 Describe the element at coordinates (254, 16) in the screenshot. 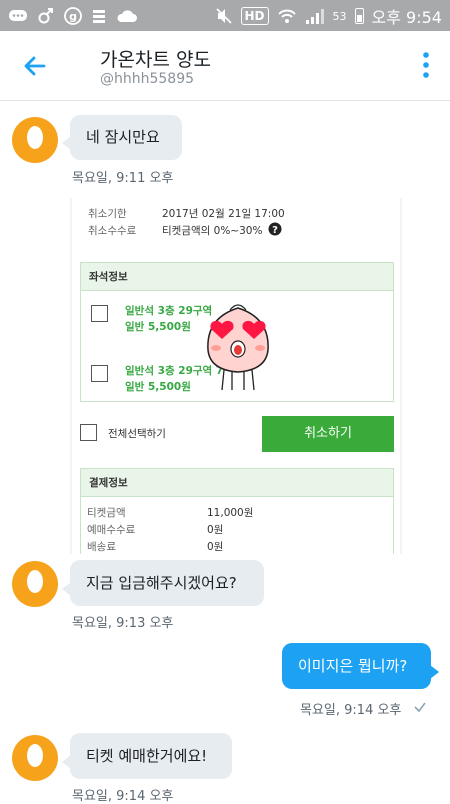

I see `hd-badge: HD` at that location.